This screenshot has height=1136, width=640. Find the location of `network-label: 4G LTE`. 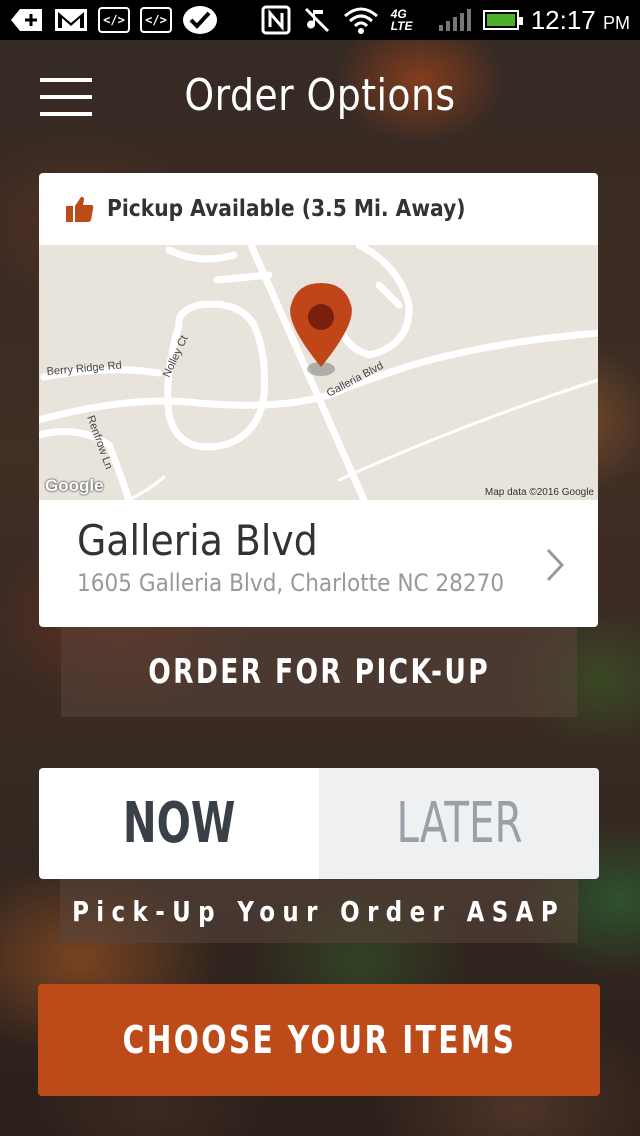

network-label: 4G LTE is located at coordinates (401, 20).